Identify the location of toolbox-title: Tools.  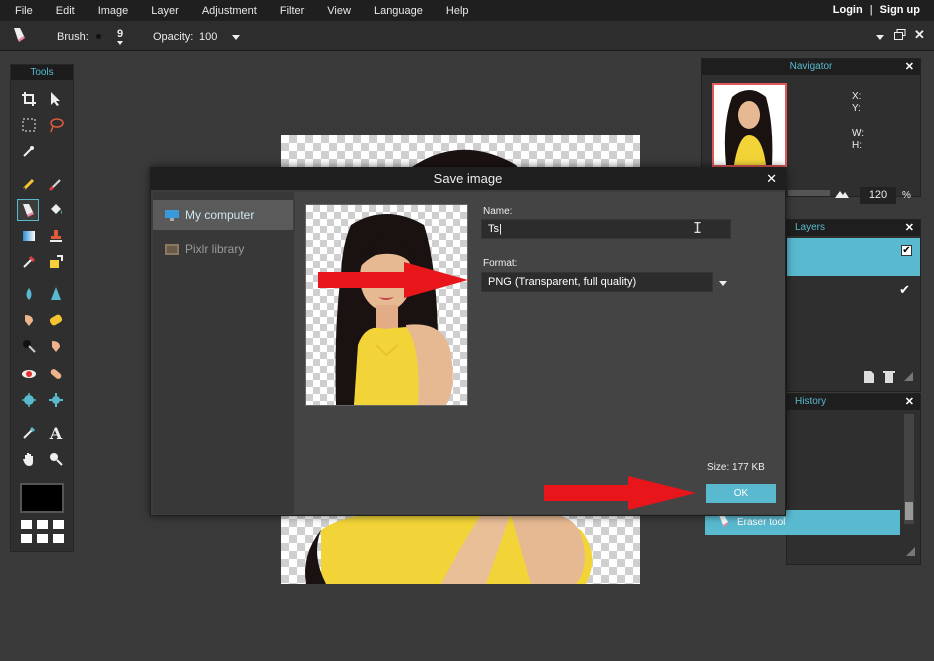
(42, 72).